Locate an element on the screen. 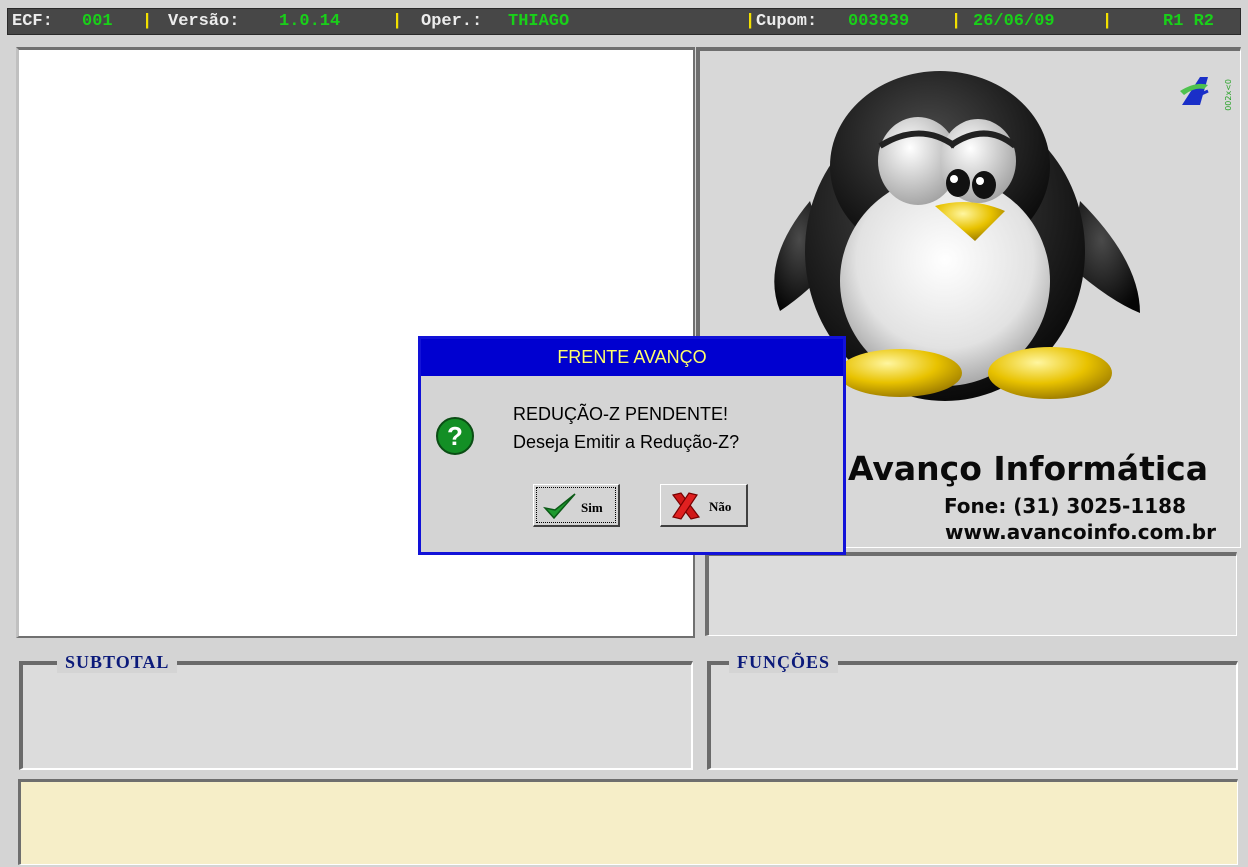  company-phone: Fone: (31) 3025-1188 is located at coordinates (1064, 506).